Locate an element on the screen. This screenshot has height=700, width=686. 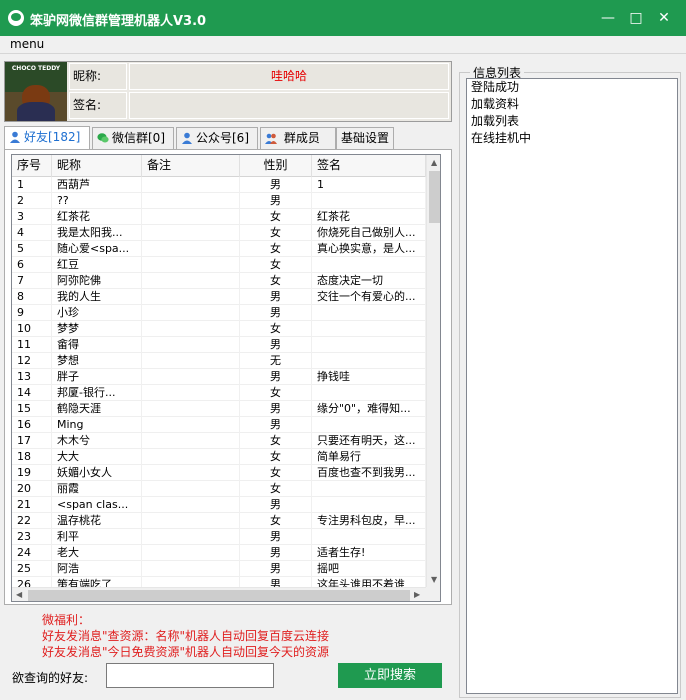
tab-wechat-groups: 微信群[0] is located at coordinates (133, 138).